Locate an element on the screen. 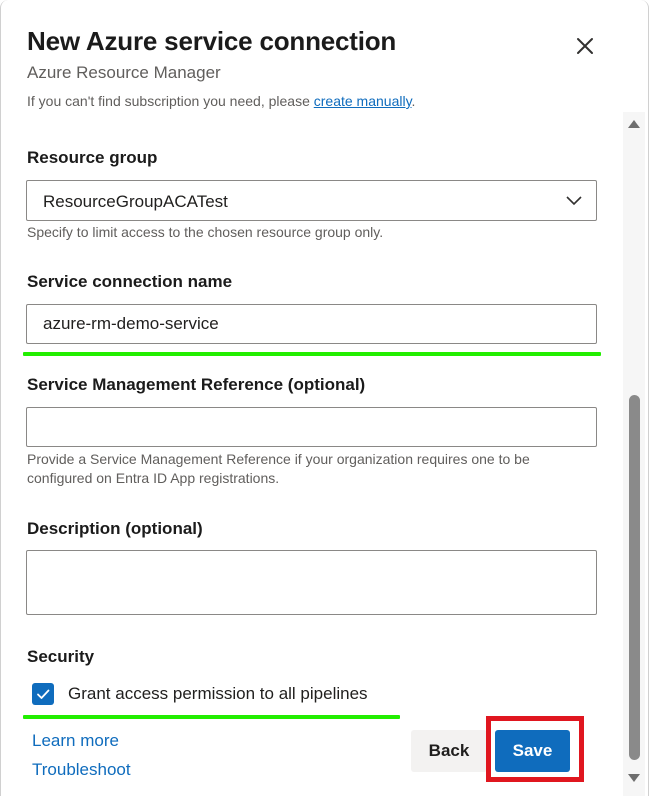 This screenshot has height=796, width=649. learn-more-link: Learn more is located at coordinates (75, 741).